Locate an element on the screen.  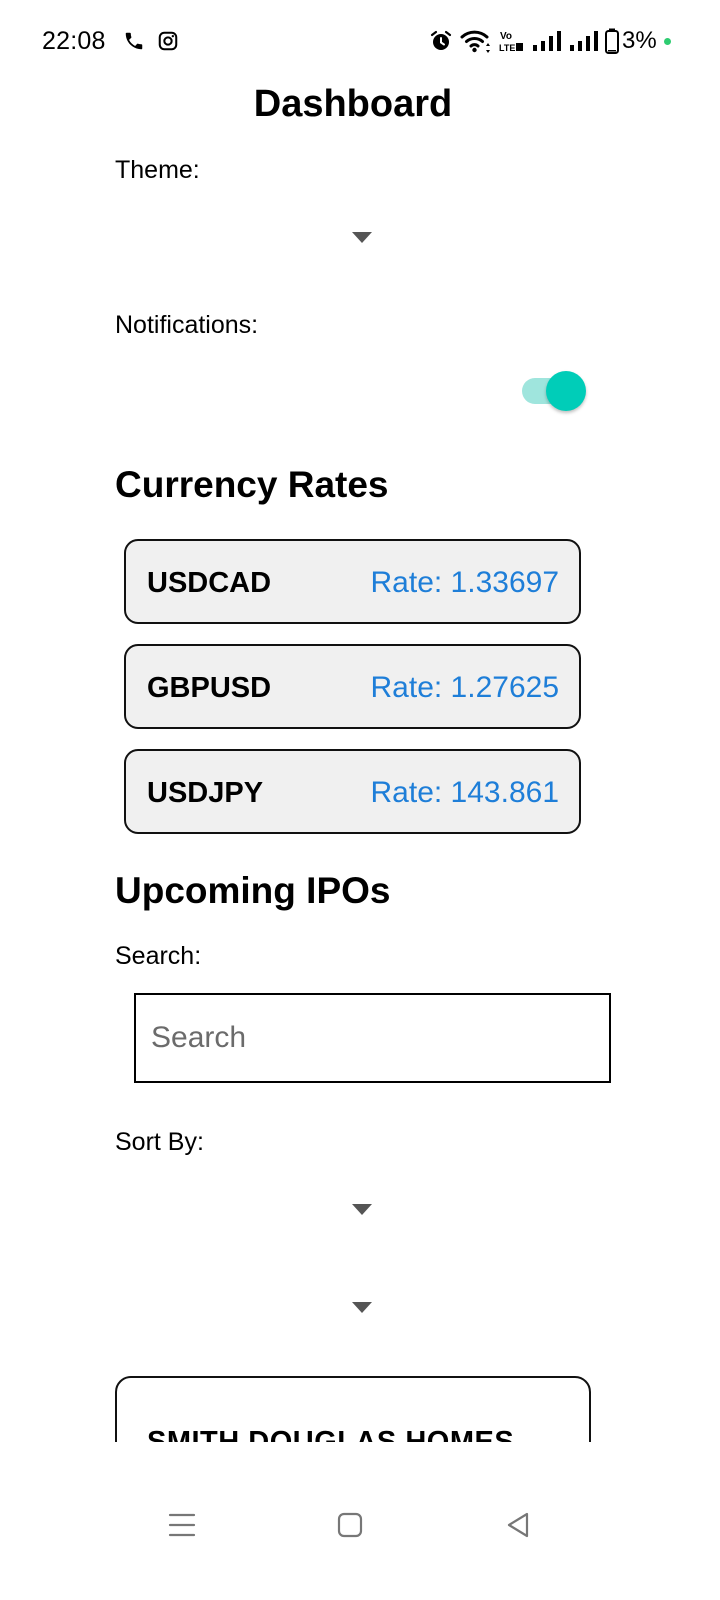
wifi-icon is located at coordinates (476, 41).